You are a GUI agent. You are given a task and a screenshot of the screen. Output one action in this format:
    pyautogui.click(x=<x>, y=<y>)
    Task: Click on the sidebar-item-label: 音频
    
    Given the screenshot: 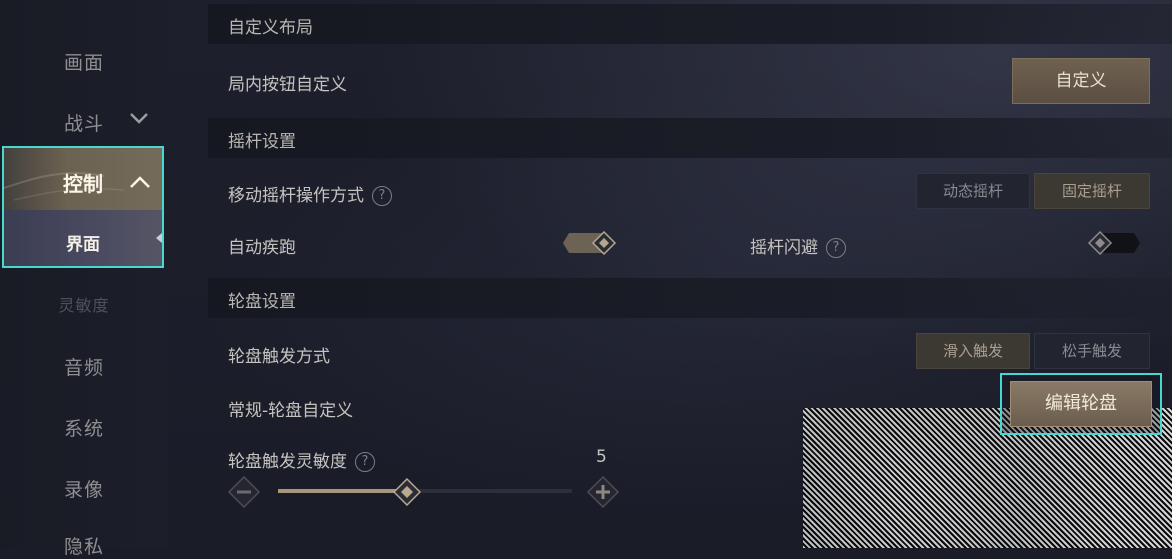 What is the action you would take?
    pyautogui.click(x=83, y=368)
    